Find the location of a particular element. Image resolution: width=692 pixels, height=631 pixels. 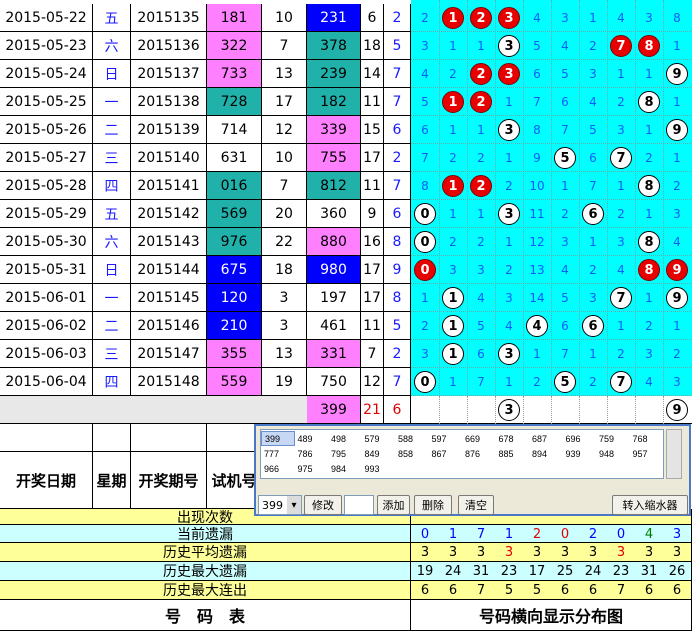

cell-issue: 2015143 is located at coordinates (169, 242).